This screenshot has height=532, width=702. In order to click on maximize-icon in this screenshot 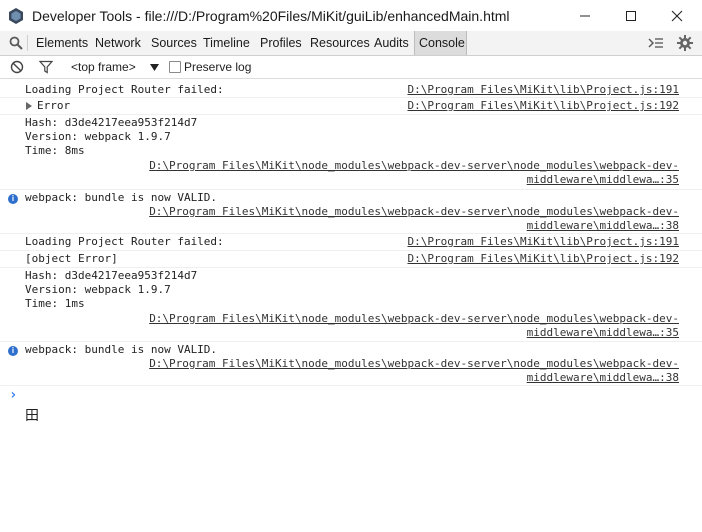, I will do `click(631, 15)`.